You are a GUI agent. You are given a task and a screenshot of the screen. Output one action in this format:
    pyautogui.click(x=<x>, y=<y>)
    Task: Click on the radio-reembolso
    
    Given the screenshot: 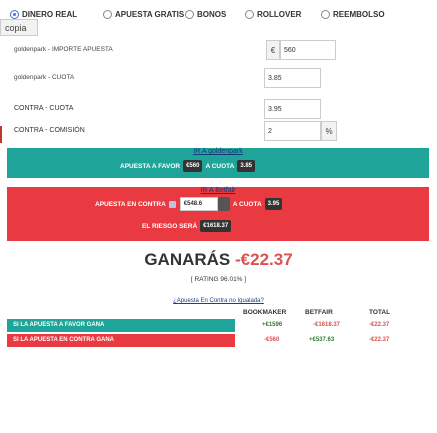 What is the action you would take?
    pyautogui.click(x=325, y=14)
    